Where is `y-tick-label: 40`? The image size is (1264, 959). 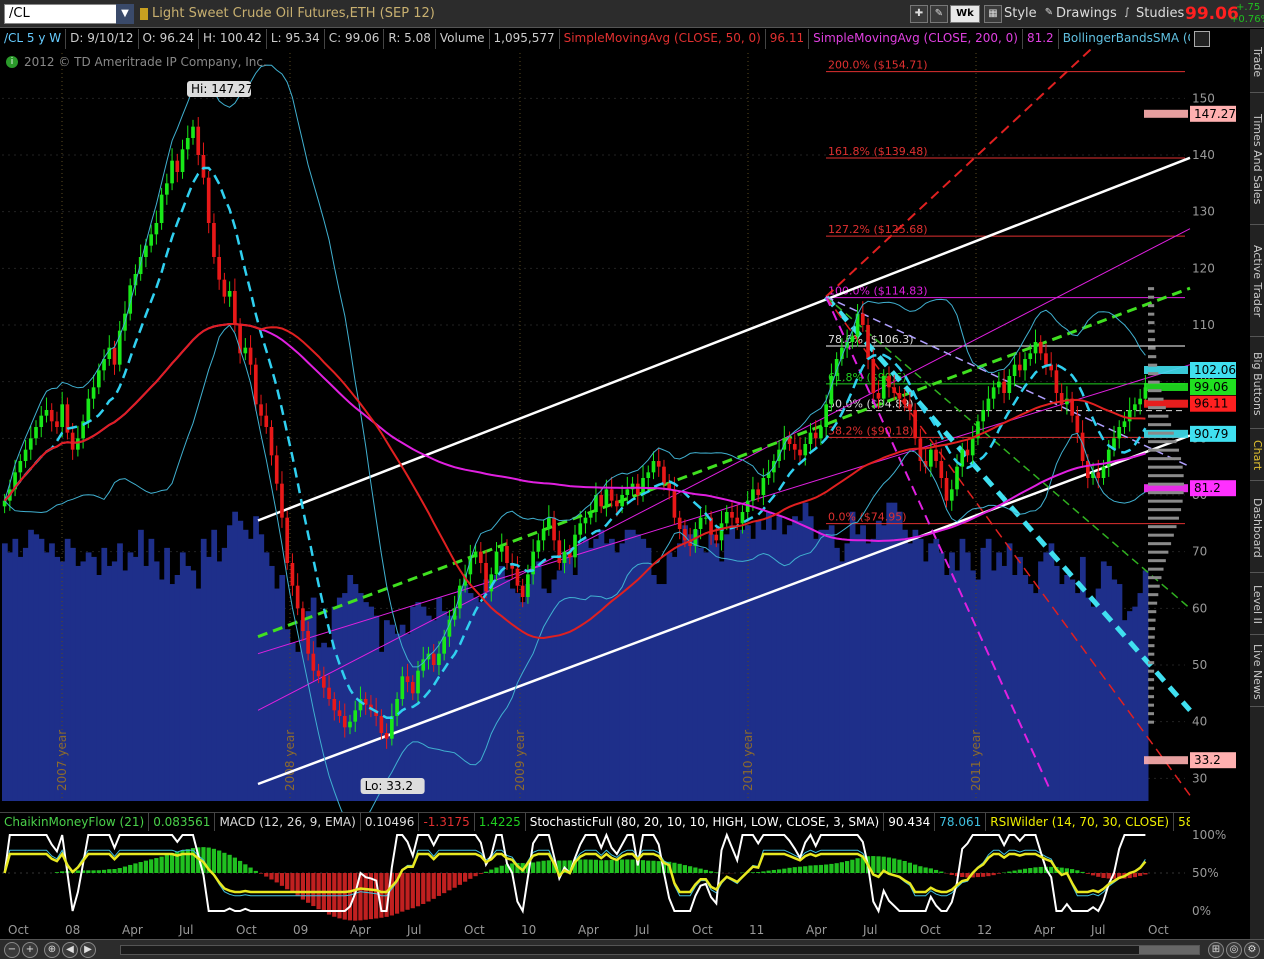 y-tick-label: 40 is located at coordinates (1199, 722).